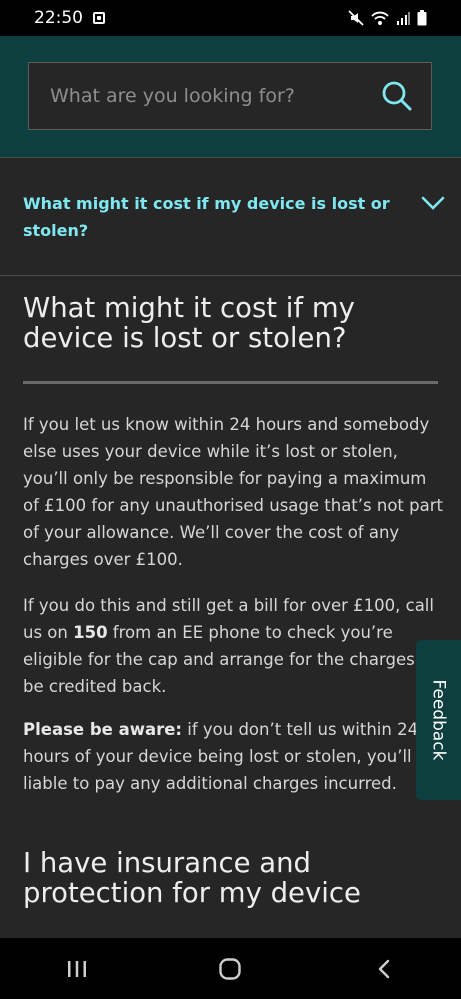 This screenshot has height=999, width=461. What do you see at coordinates (99, 18) in the screenshot?
I see `notification-icon` at bounding box center [99, 18].